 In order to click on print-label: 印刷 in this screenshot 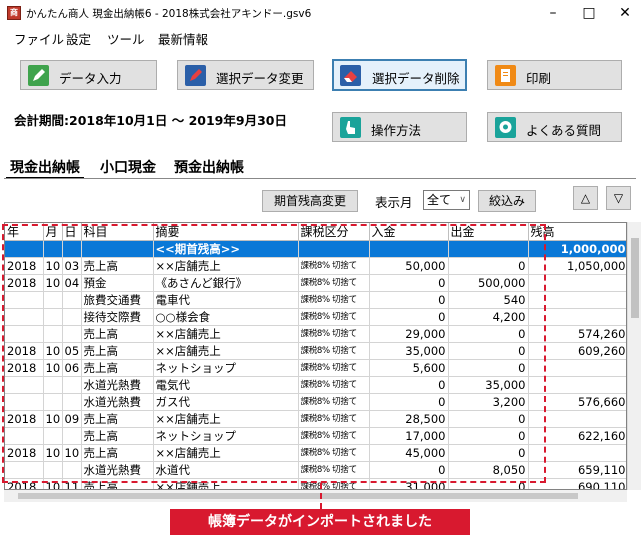, I will do `click(539, 78)`.